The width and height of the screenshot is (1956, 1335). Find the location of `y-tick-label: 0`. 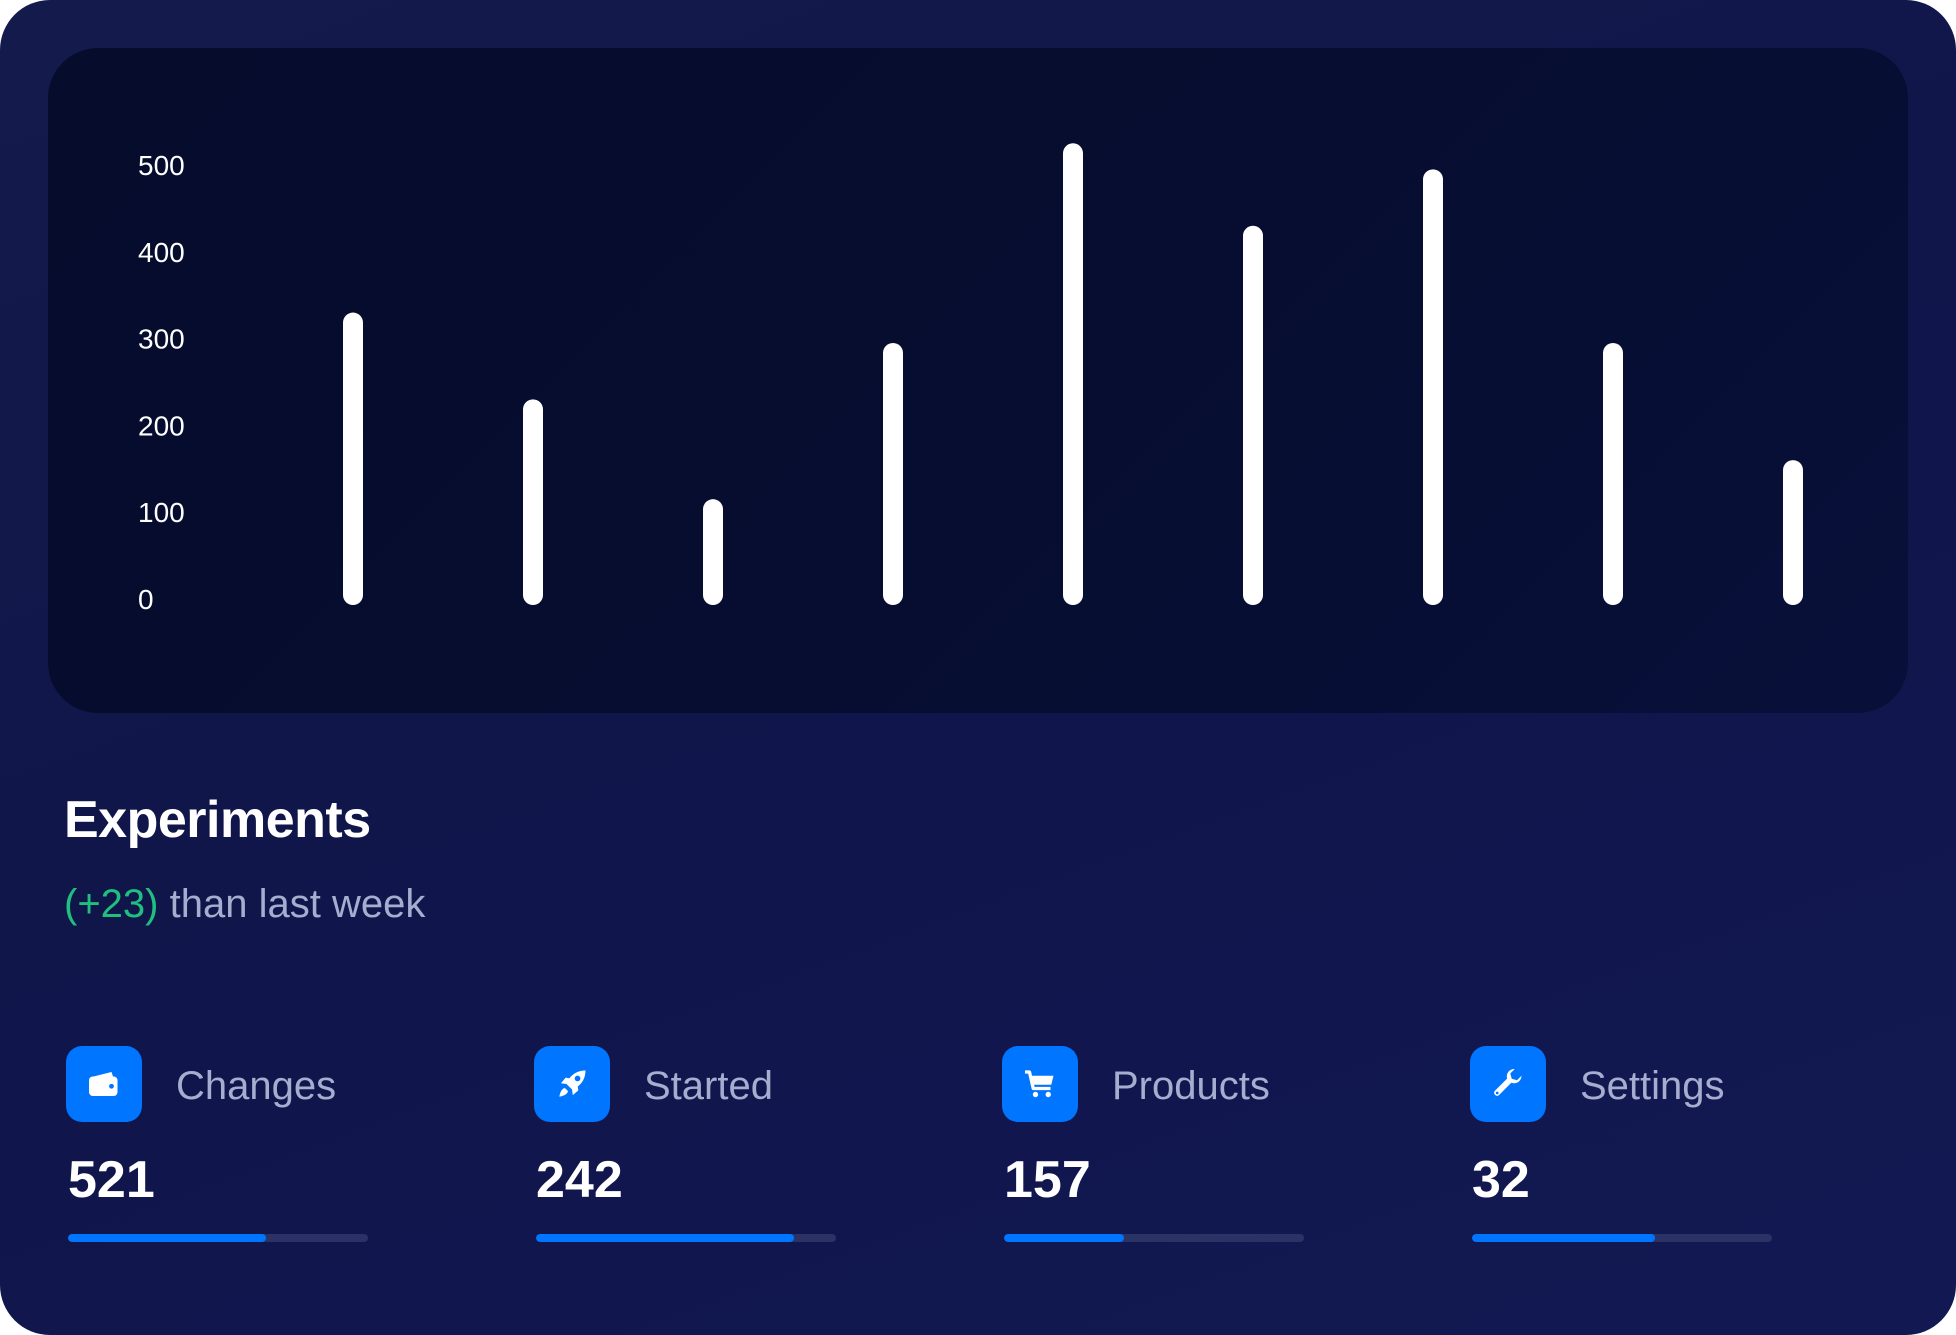

y-tick-label: 0 is located at coordinates (146, 599).